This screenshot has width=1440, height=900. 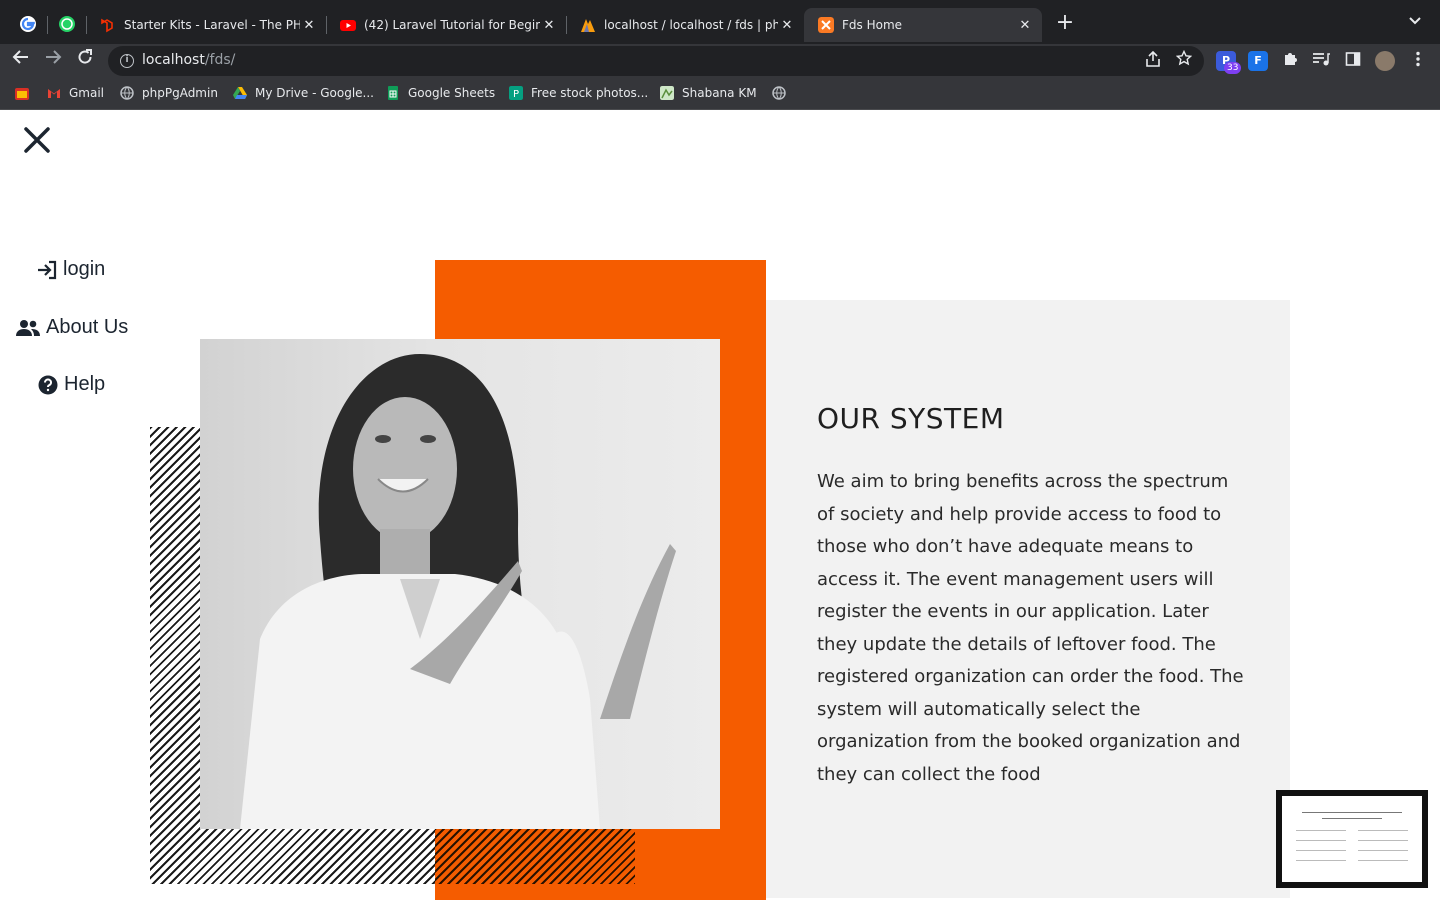 I want to click on back-button, so click(x=21, y=61).